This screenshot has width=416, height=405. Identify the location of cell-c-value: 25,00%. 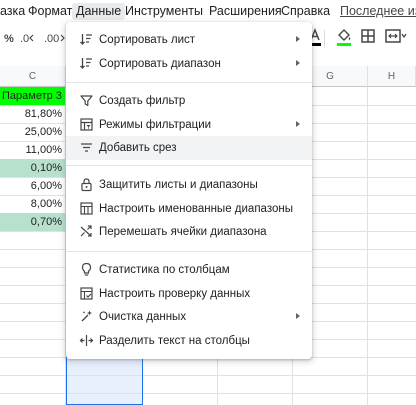
(32, 132).